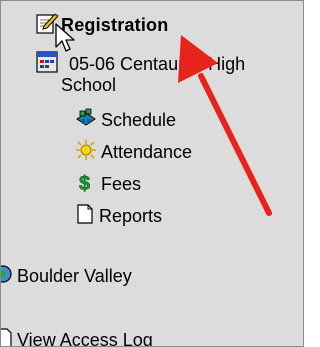 Image resolution: width=320 pixels, height=347 pixels. I want to click on dollar-icon: $, so click(86, 184).